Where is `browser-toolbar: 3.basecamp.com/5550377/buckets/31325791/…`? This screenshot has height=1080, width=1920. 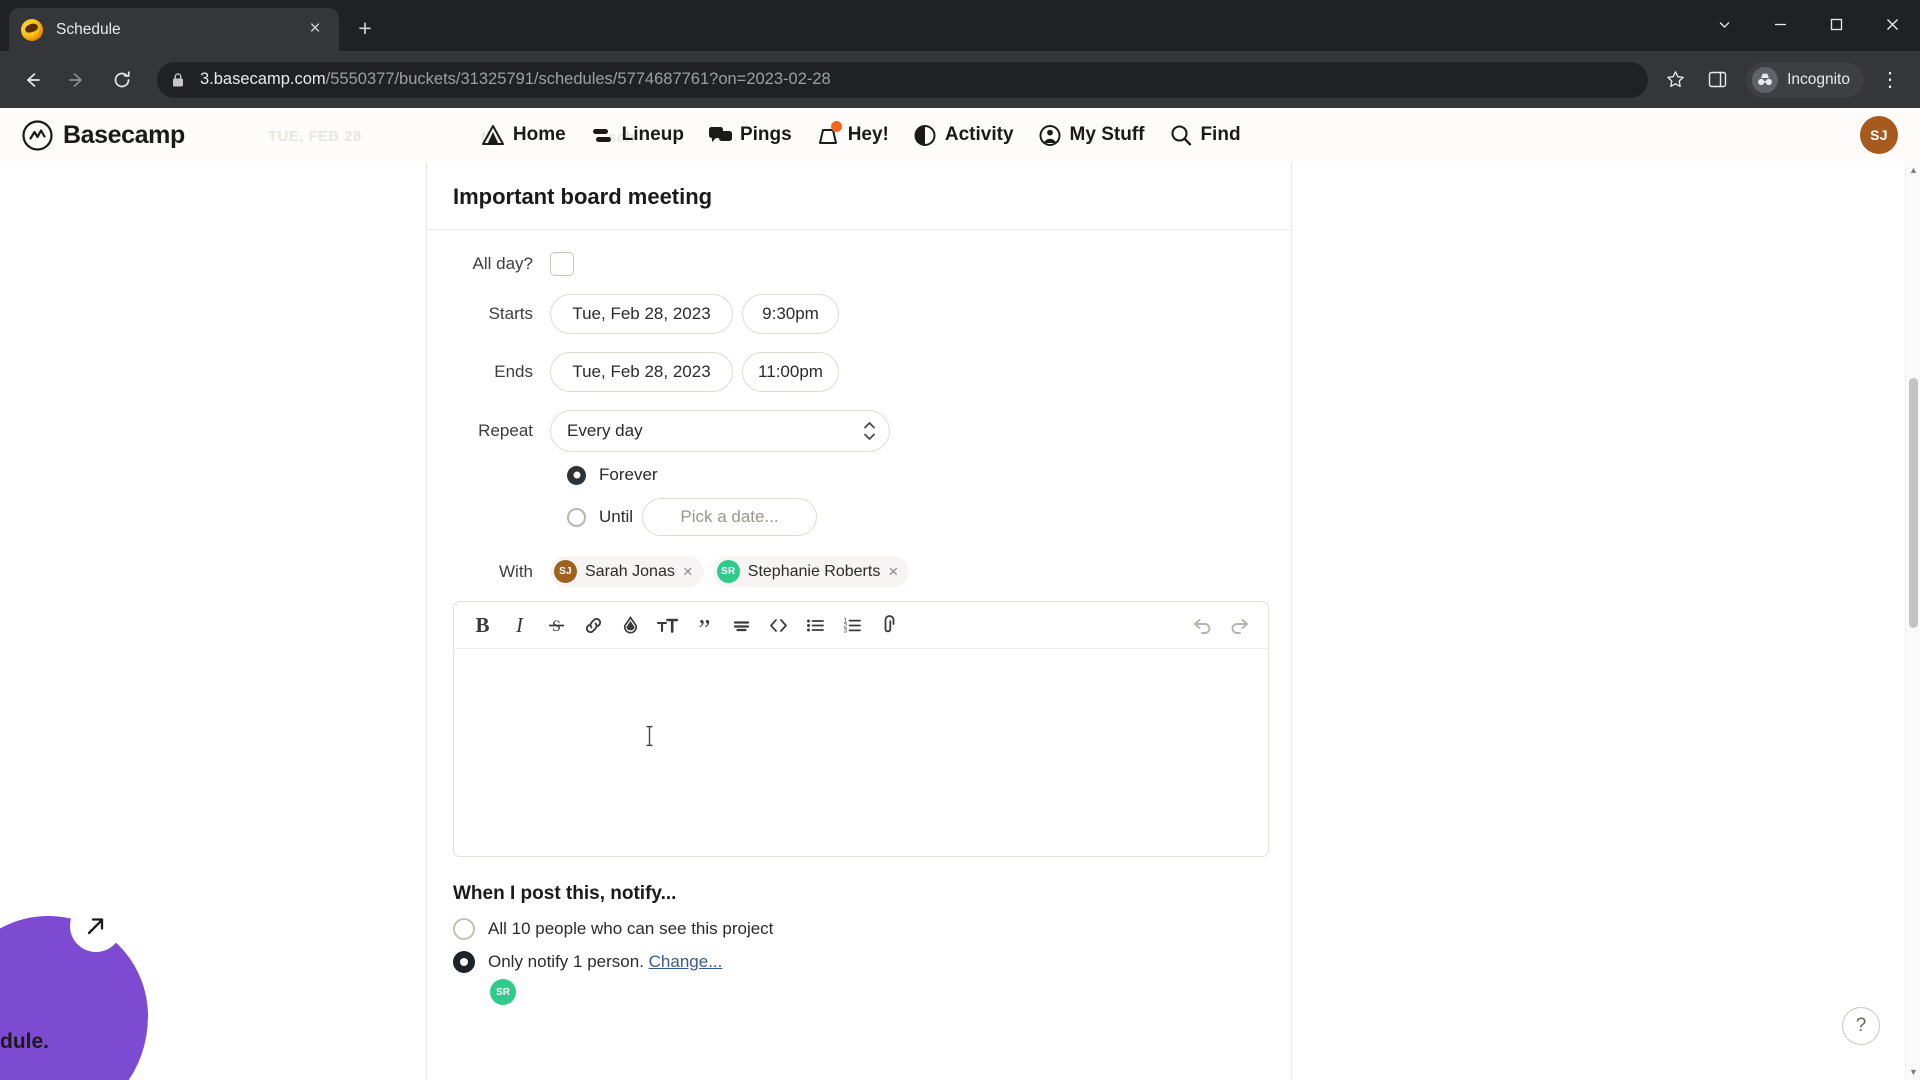 browser-toolbar: 3.basecamp.com/5550377/buckets/31325791/… is located at coordinates (960, 79).